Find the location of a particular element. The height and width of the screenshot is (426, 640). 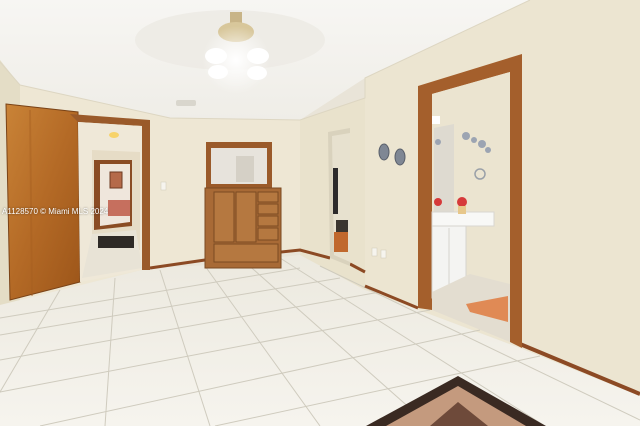

dresser is located at coordinates (243, 228).